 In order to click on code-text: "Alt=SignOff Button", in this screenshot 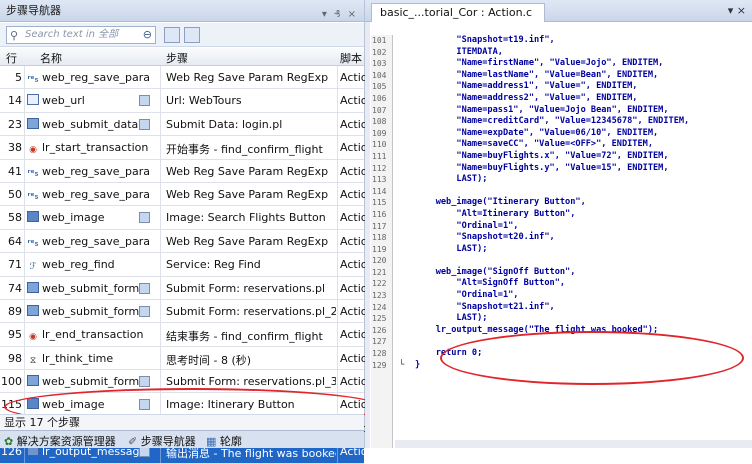, I will do `click(490, 283)`.